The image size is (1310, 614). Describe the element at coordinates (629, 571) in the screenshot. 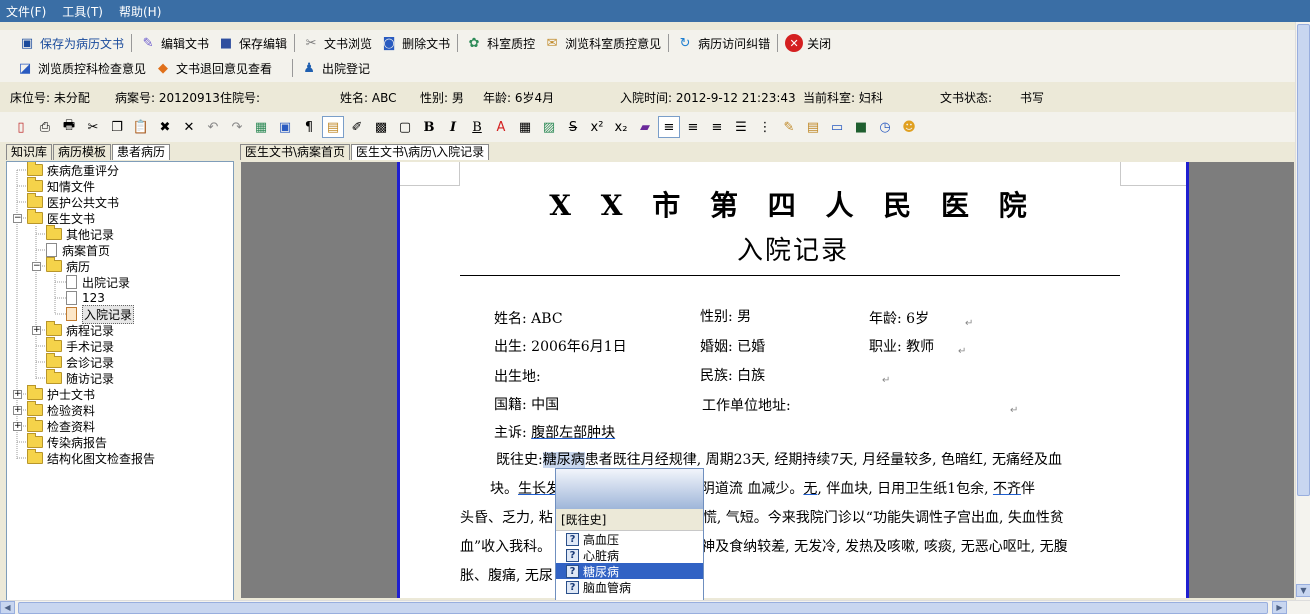

I see `popup-option-diabetes: ? 糖尿病` at that location.